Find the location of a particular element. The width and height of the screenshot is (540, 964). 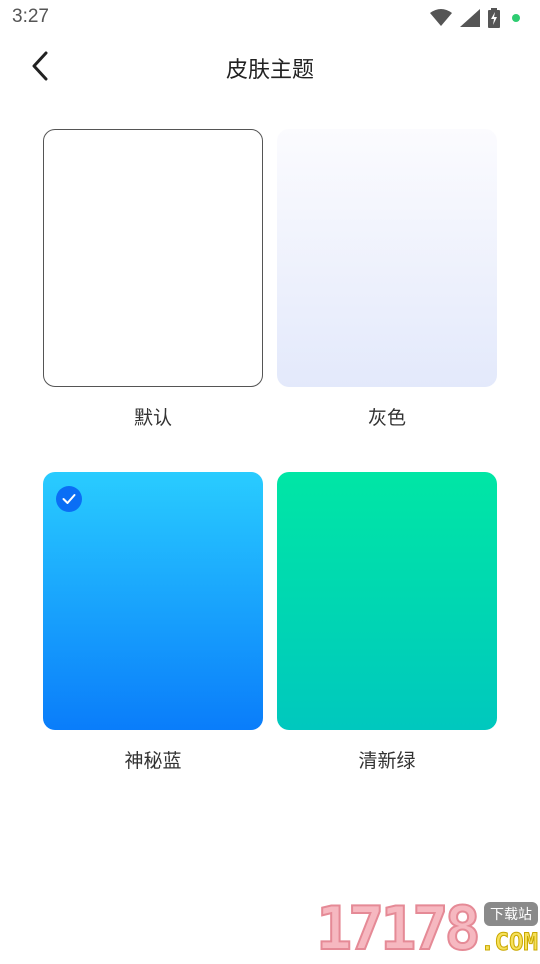

cell-signal-icon is located at coordinates (470, 18).